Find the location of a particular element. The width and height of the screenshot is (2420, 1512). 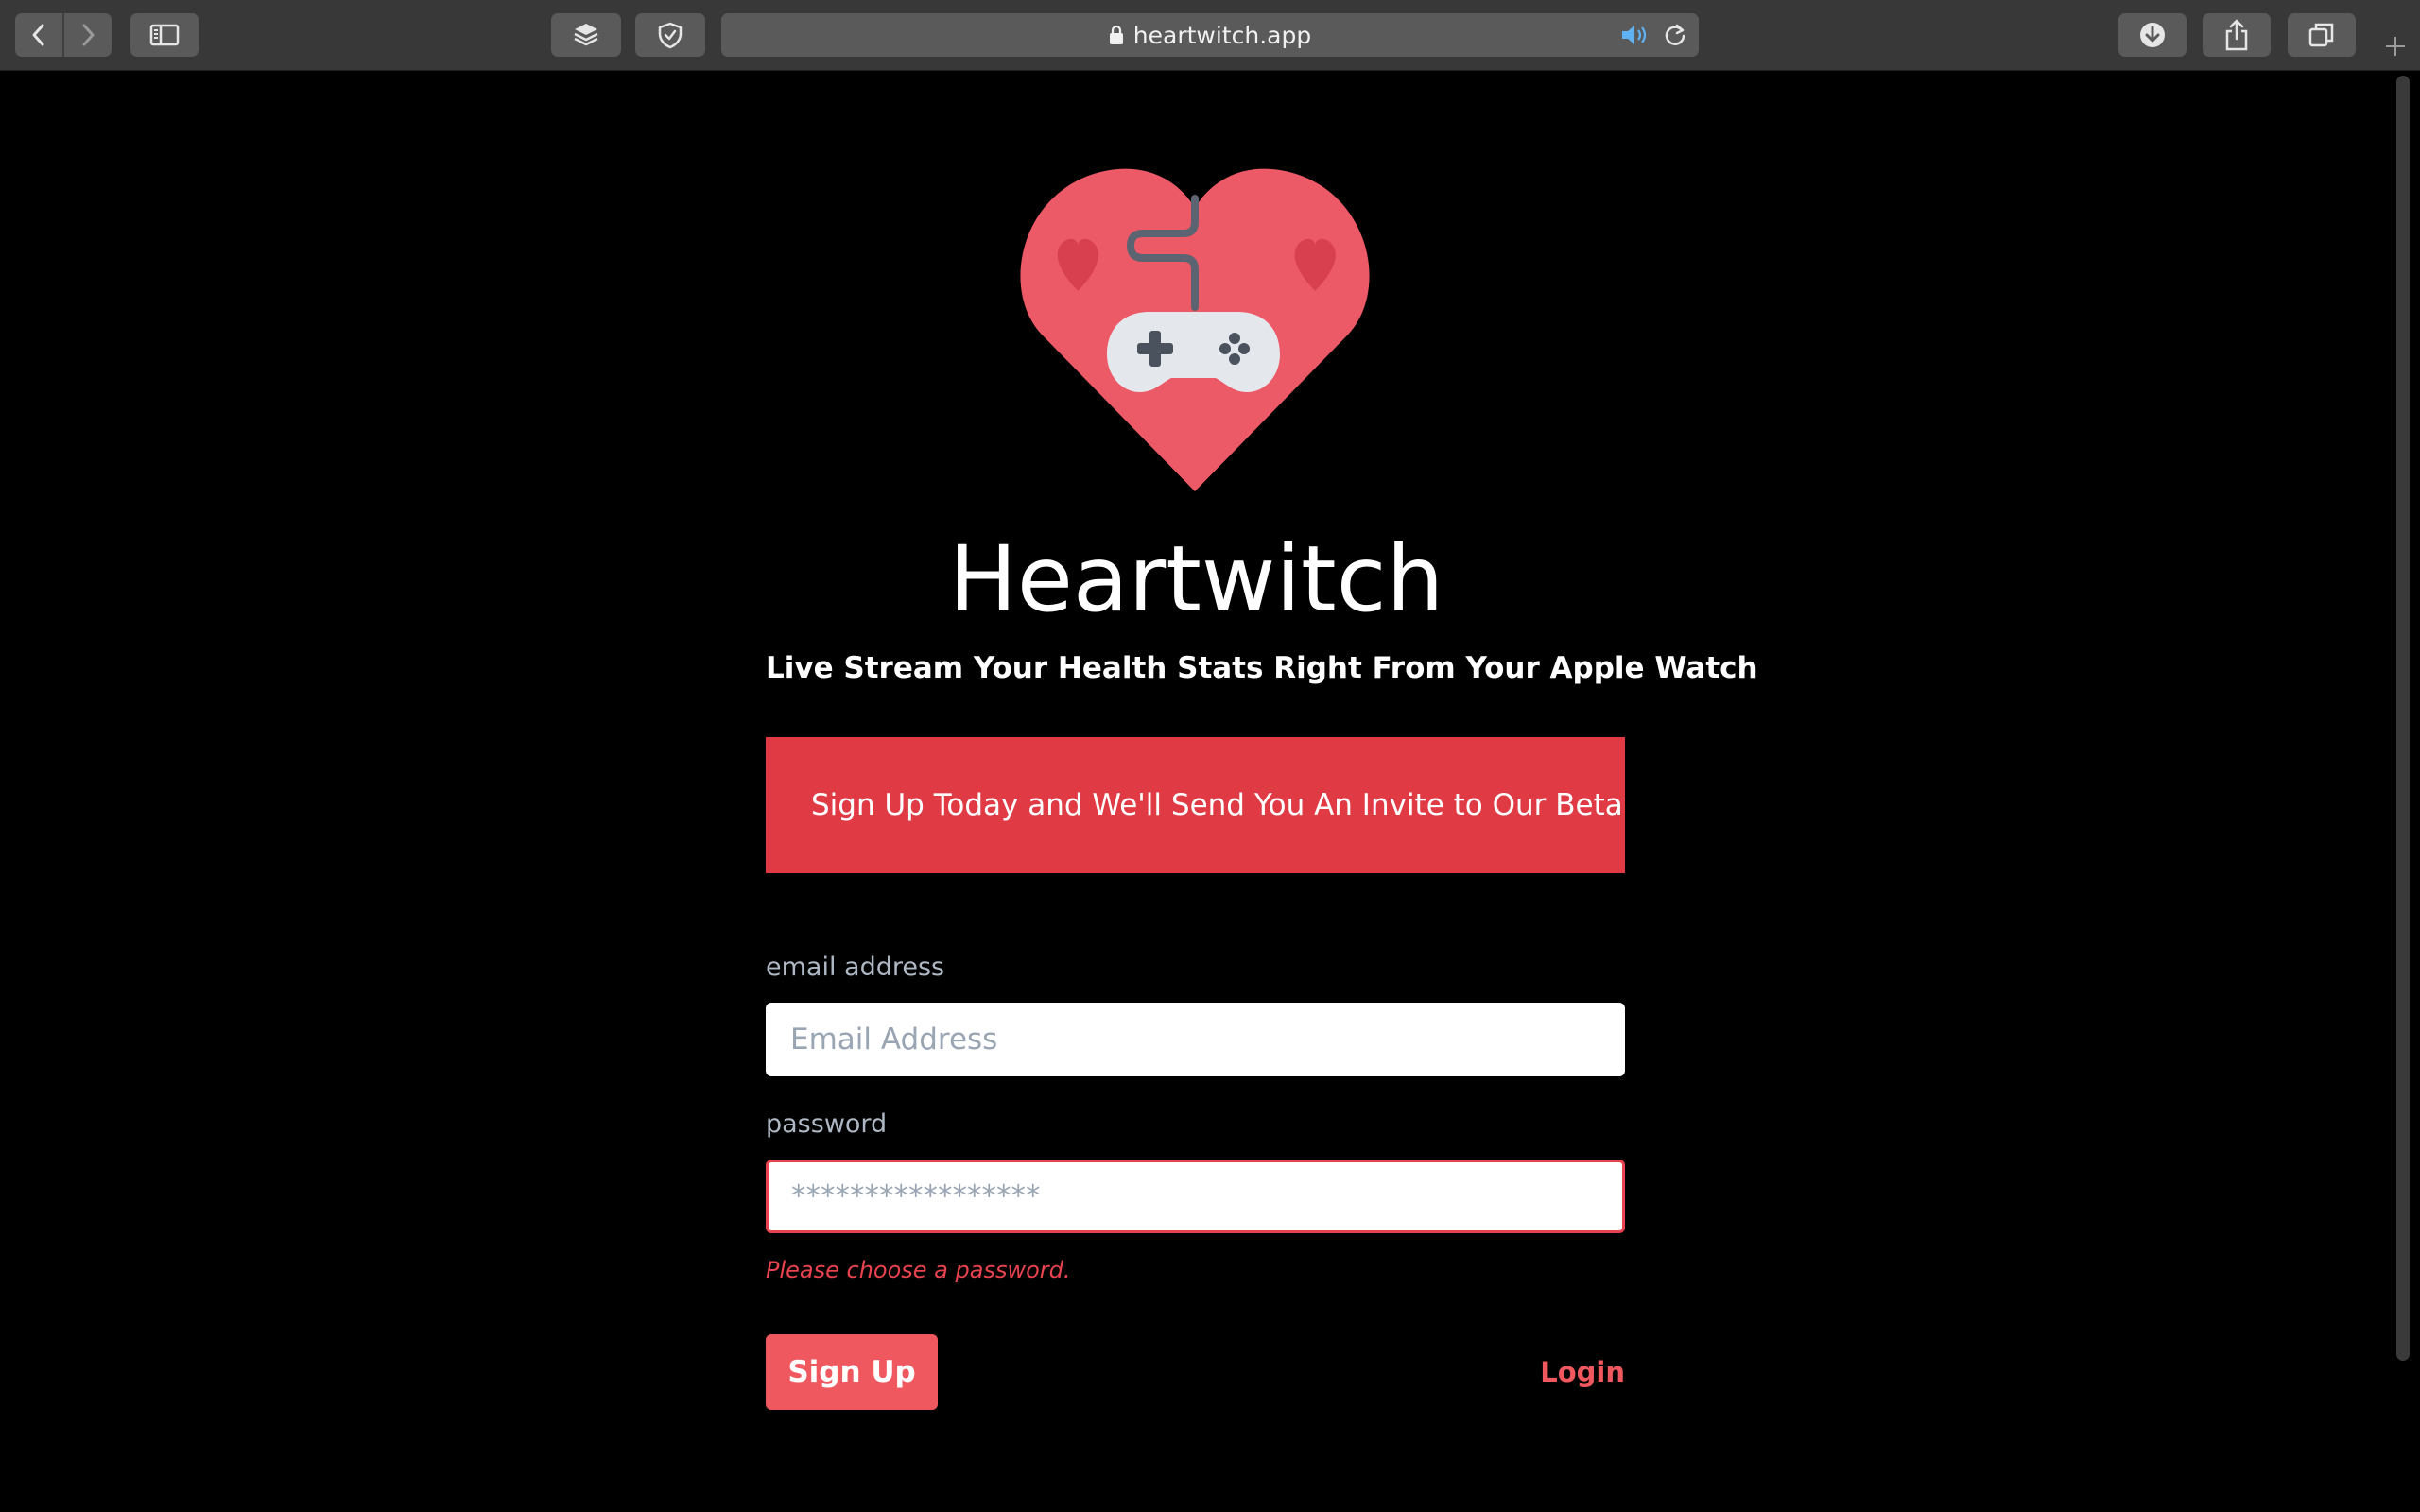

layers-icon is located at coordinates (586, 35).